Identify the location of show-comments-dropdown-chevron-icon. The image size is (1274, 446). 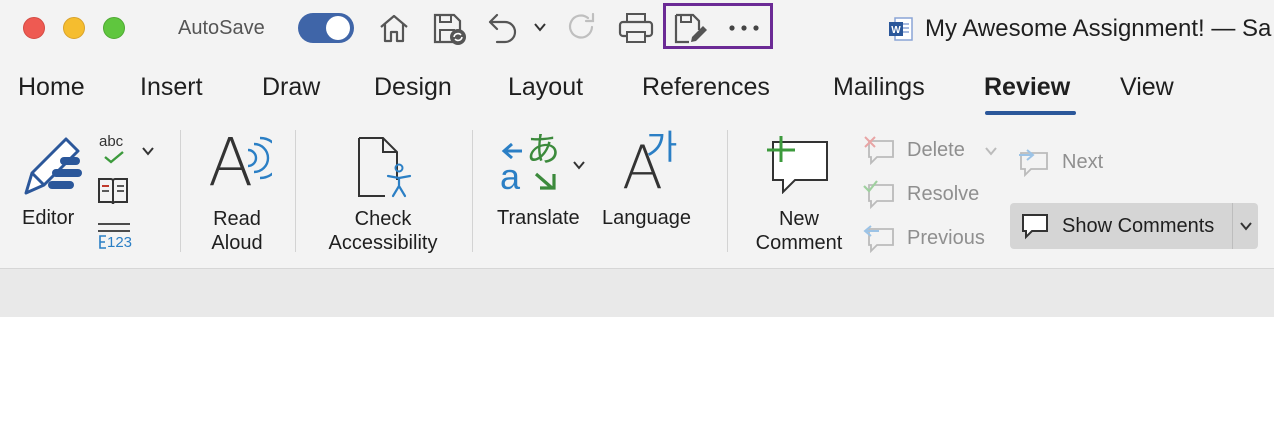
(1246, 226).